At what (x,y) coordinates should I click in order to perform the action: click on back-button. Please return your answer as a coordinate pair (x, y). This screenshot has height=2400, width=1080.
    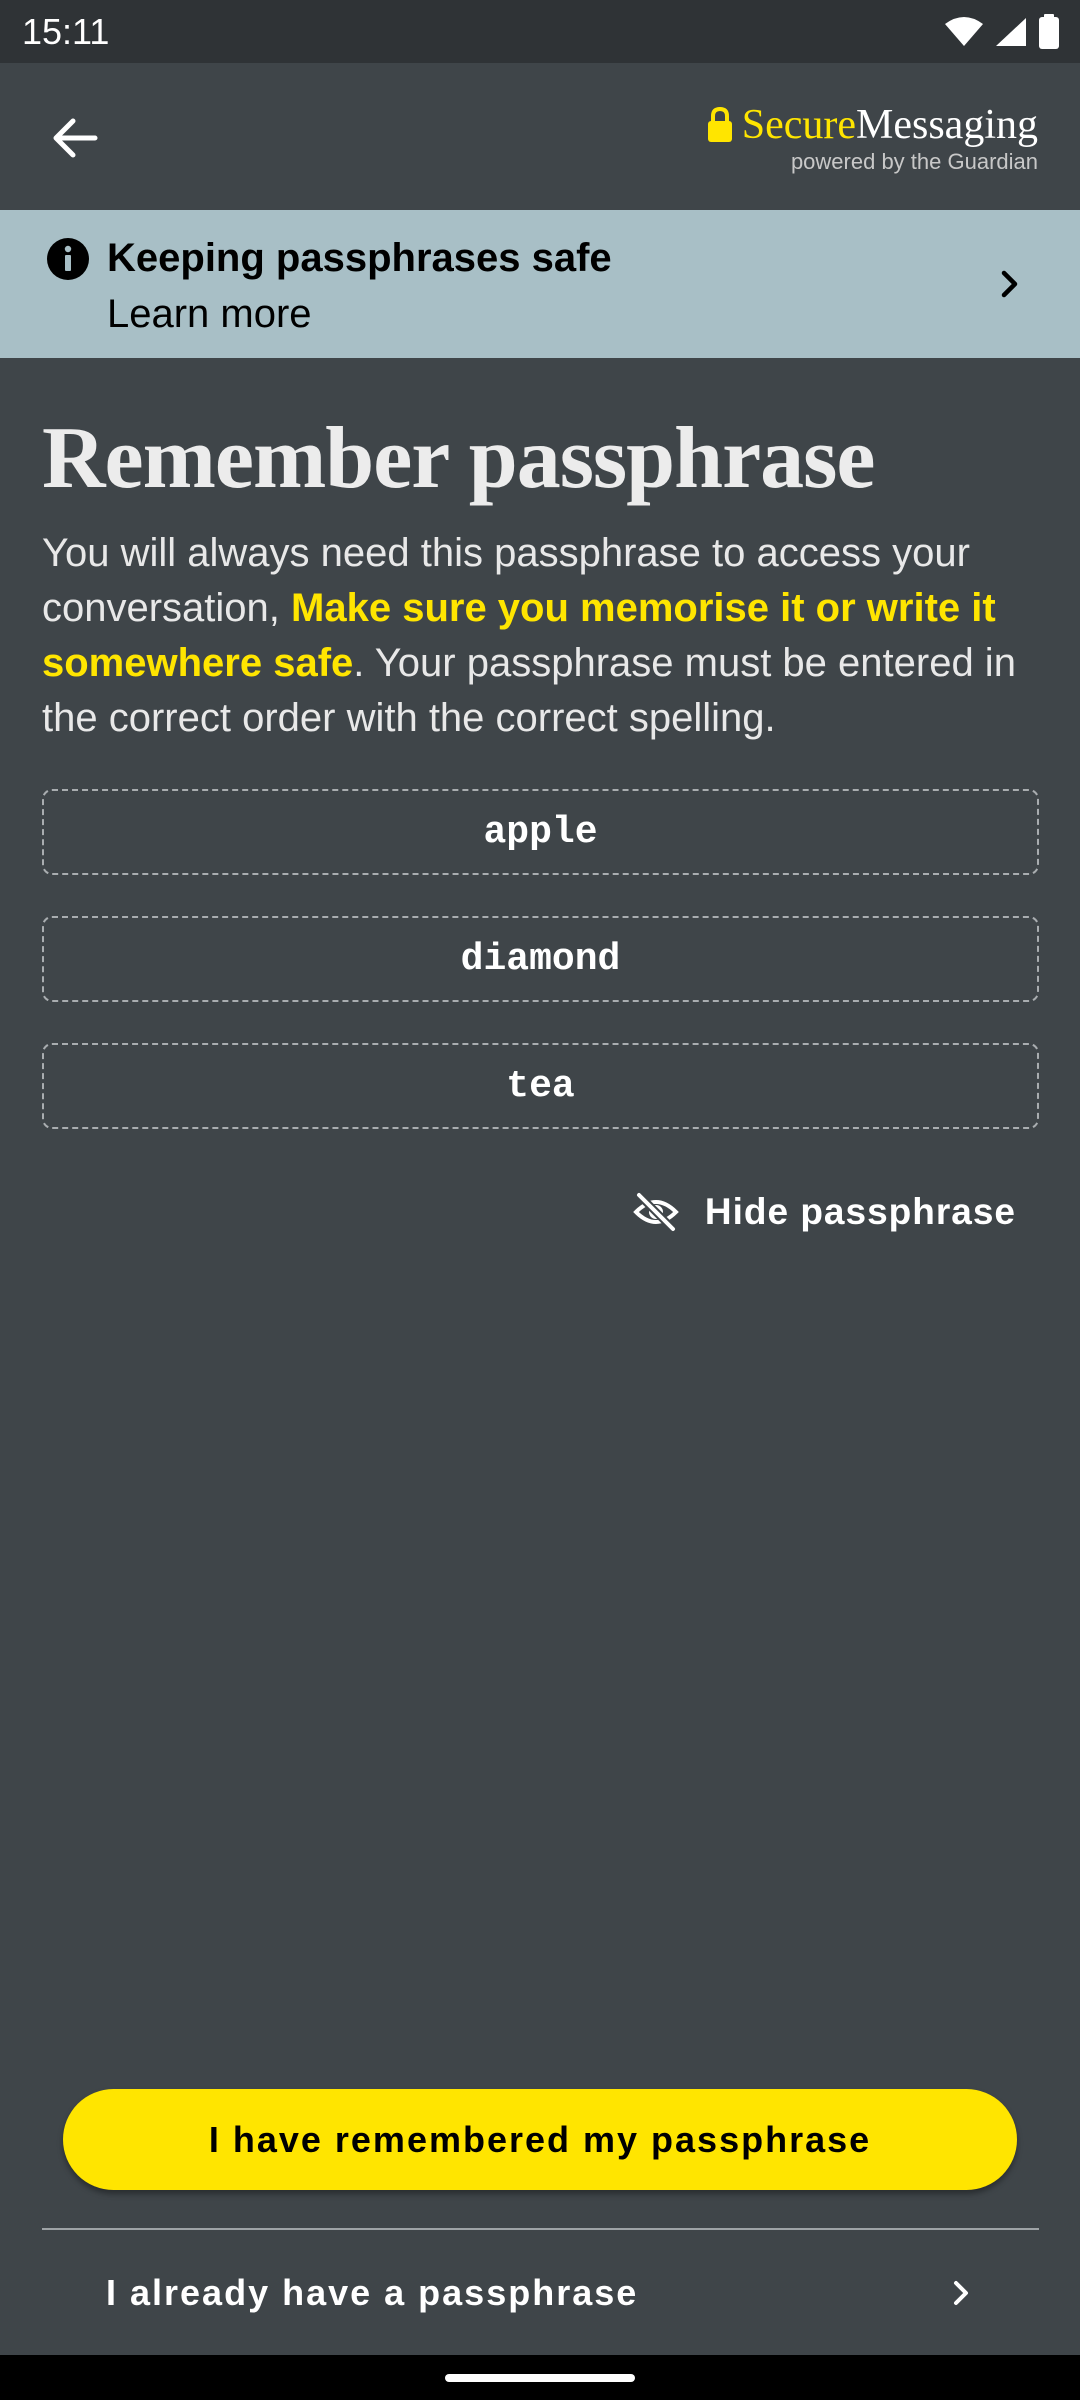
    Looking at the image, I should click on (75, 138).